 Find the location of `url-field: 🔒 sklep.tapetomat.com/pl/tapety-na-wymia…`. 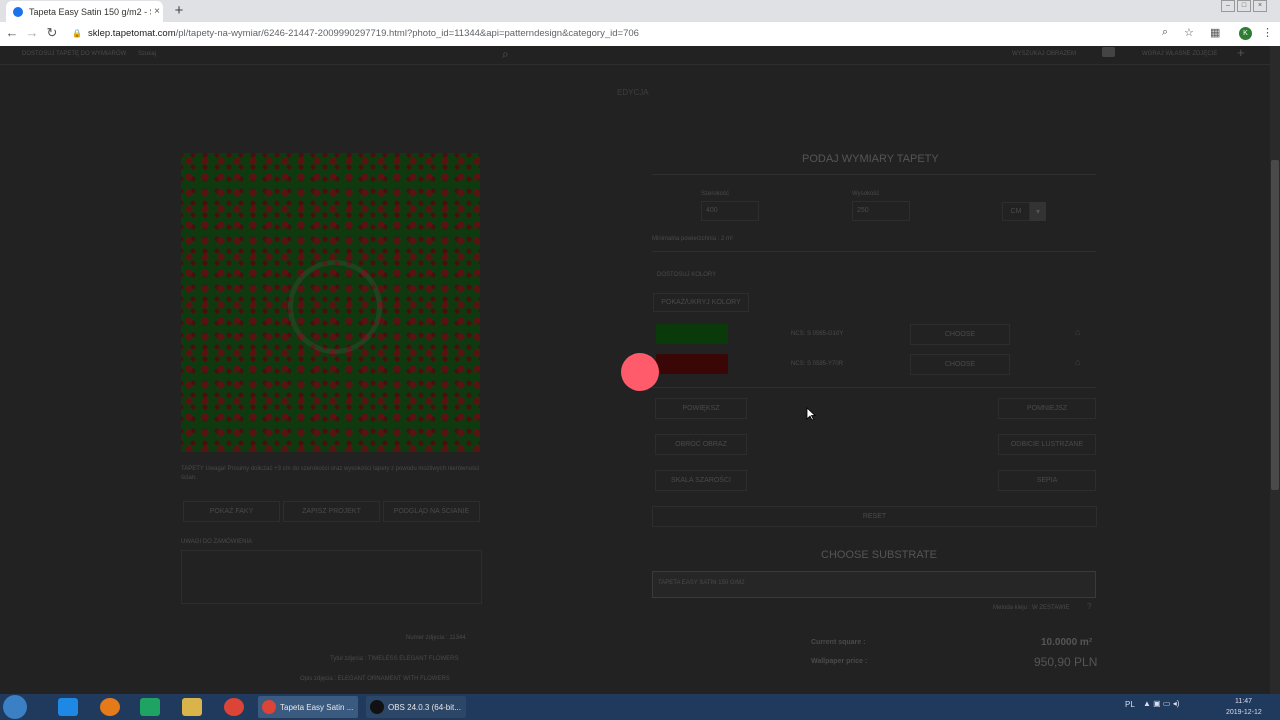

url-field: 🔒 sklep.tapetomat.com/pl/tapety-na-wymia… is located at coordinates (622, 33).